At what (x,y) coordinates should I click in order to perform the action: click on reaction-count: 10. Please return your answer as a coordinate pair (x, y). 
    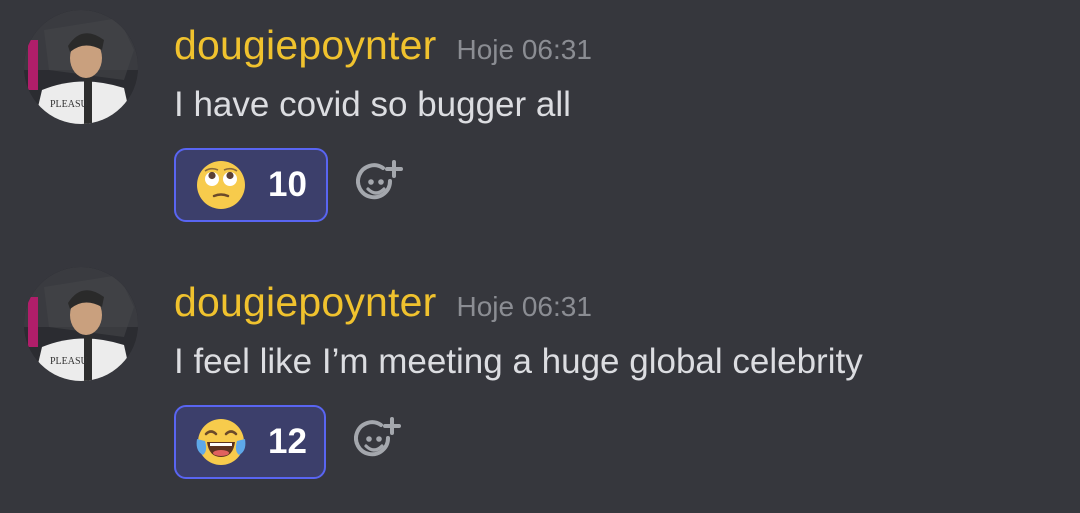
    Looking at the image, I should click on (287, 184).